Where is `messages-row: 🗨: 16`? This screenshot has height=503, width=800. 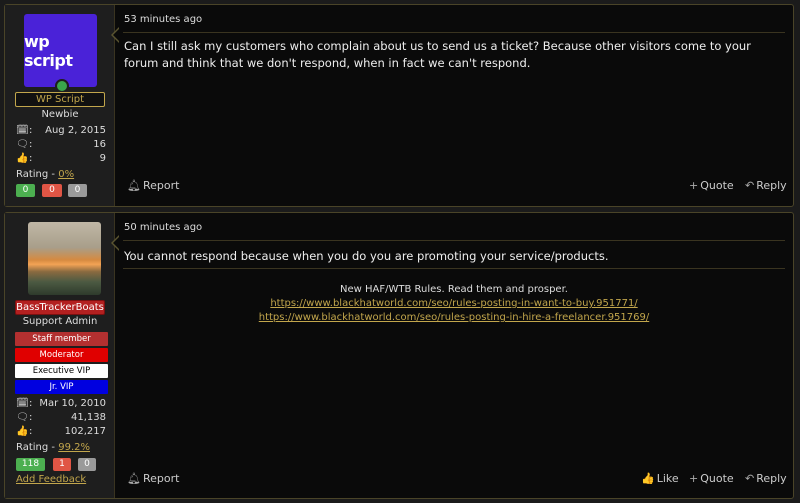
messages-row: 🗨: 16 is located at coordinates (61, 144).